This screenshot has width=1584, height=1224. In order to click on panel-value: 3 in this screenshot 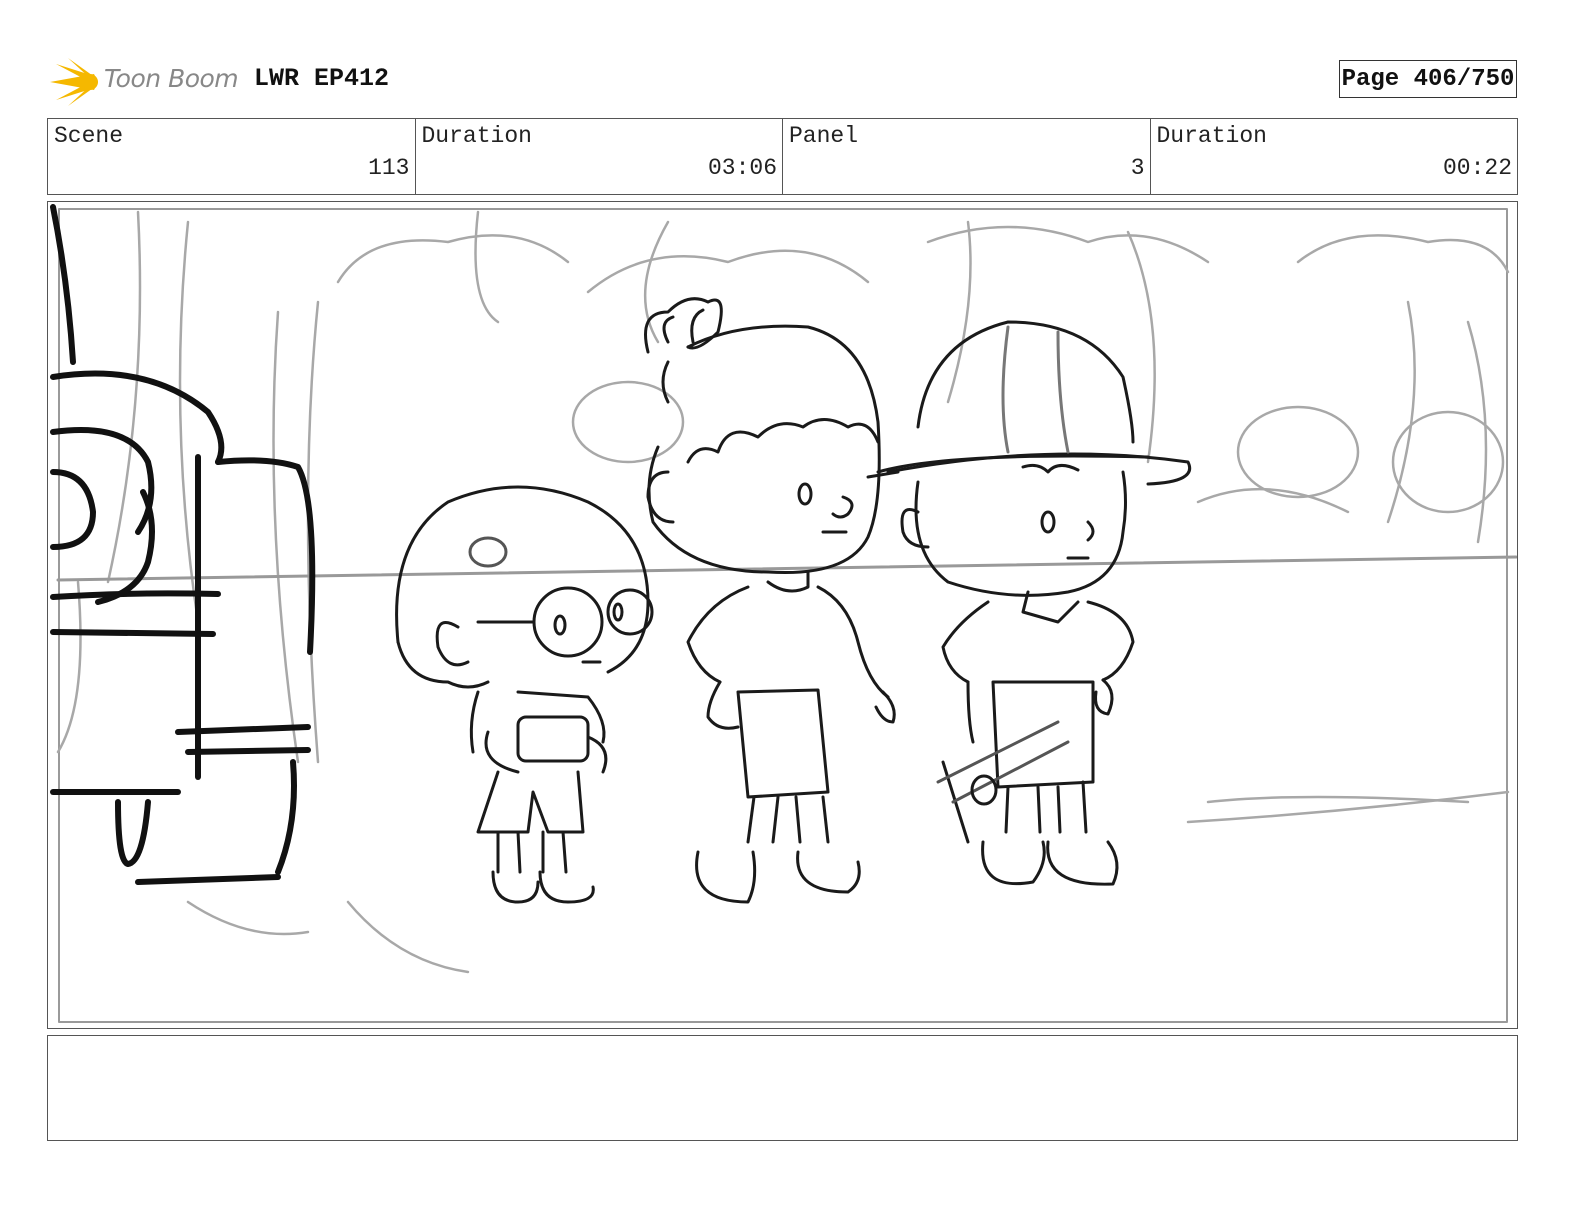, I will do `click(1137, 168)`.